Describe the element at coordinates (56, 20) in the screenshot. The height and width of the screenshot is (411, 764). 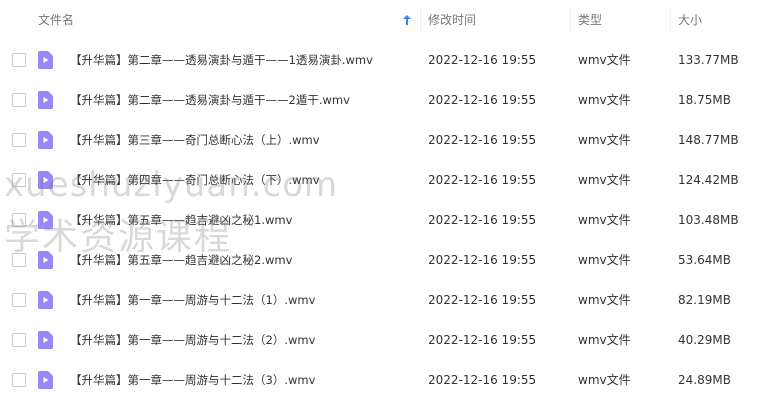
I see `column-name-header: 文件名` at that location.